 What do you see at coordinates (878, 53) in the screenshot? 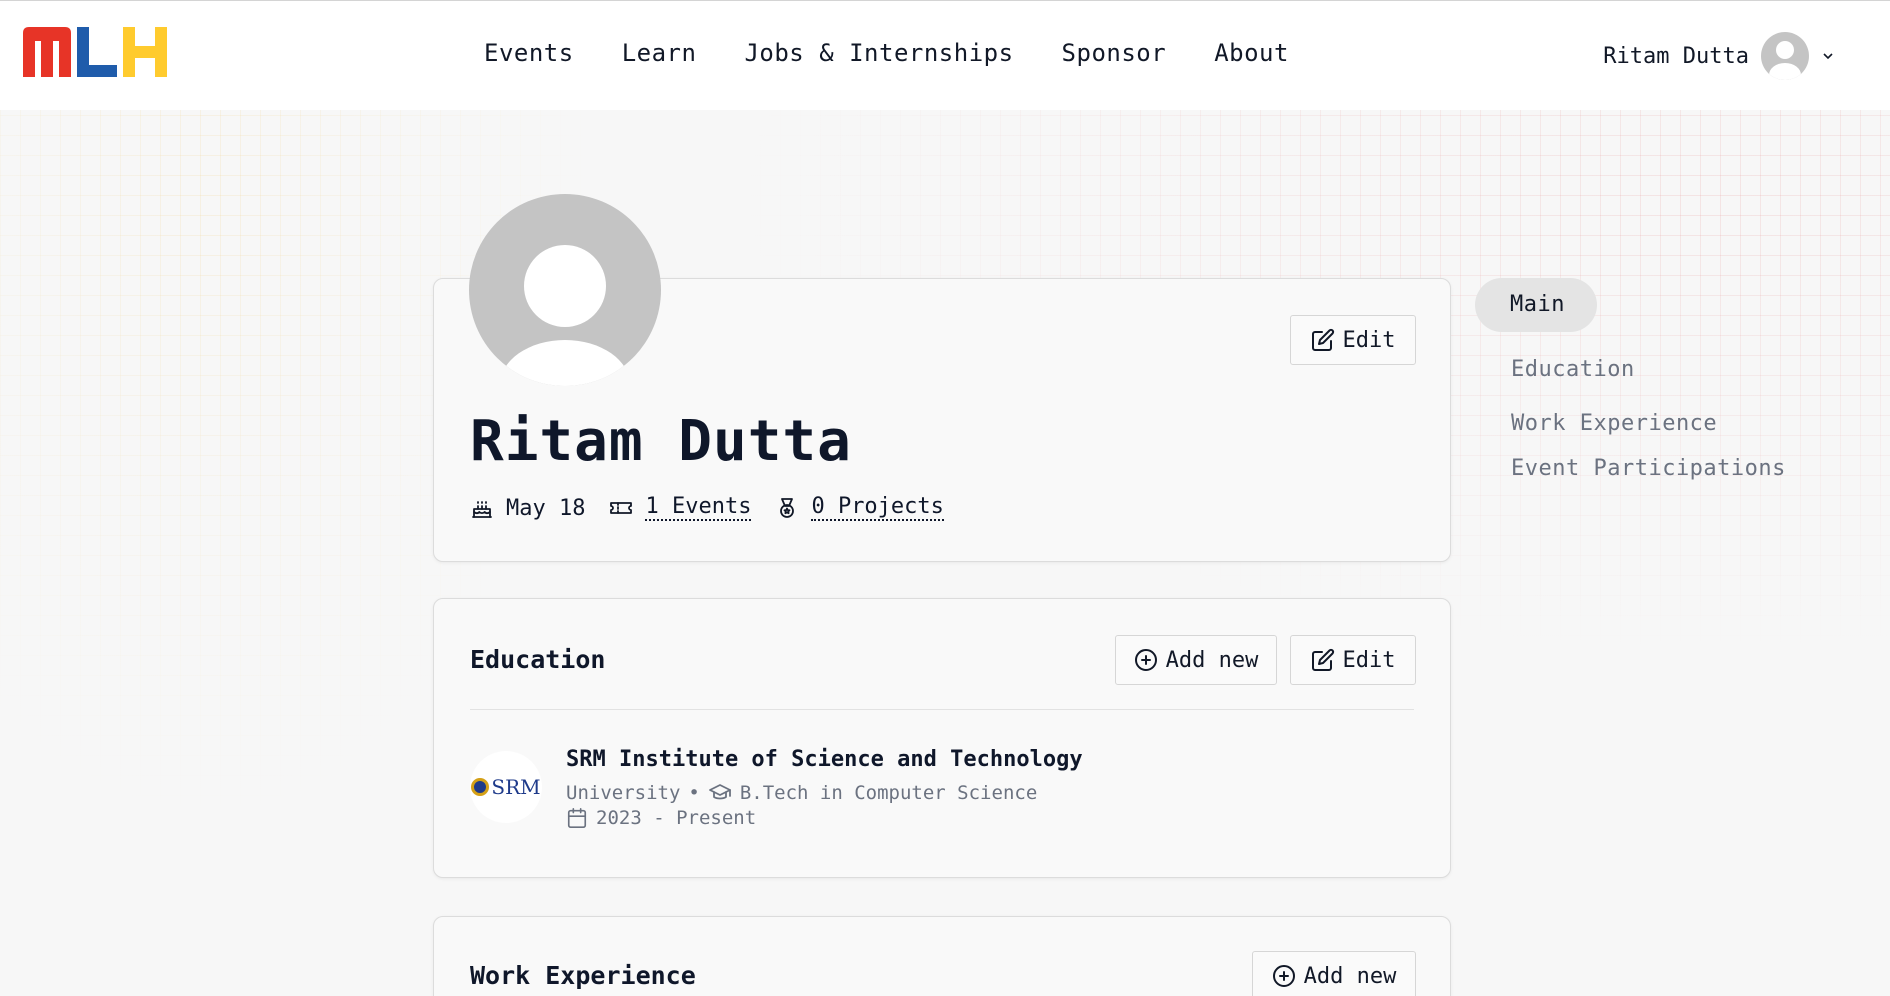
I see `nav-jobs-internships: Jobs & Internships` at bounding box center [878, 53].